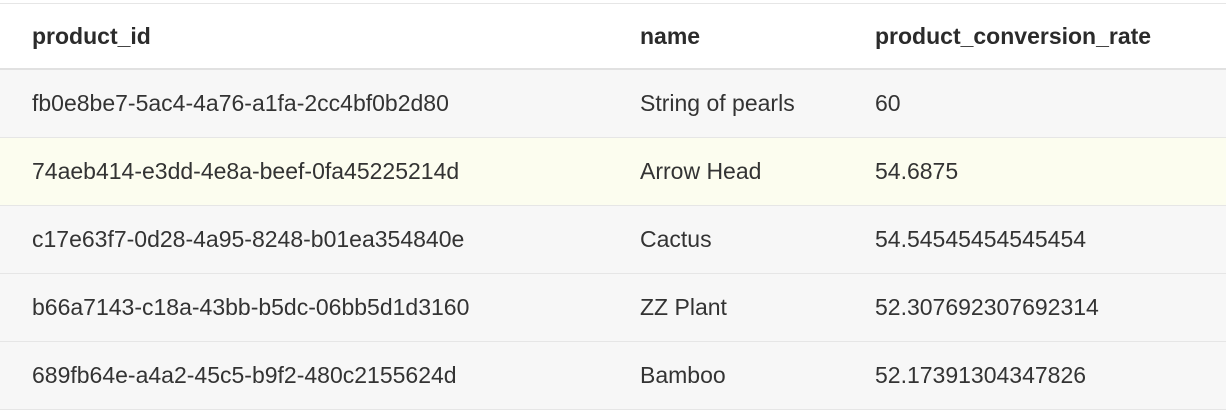 The height and width of the screenshot is (418, 1226). What do you see at coordinates (1034, 103) in the screenshot?
I see `cell-product-conversion-rate: 60` at bounding box center [1034, 103].